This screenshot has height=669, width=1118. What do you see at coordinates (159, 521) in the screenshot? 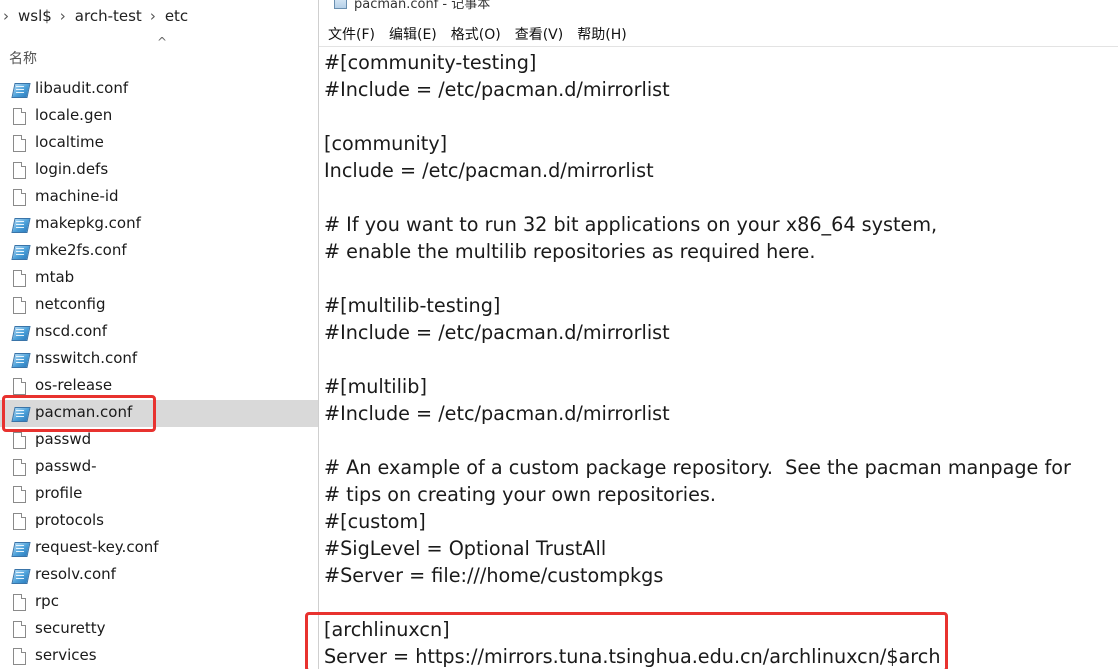
I see `file-item-protocols: protocols` at bounding box center [159, 521].